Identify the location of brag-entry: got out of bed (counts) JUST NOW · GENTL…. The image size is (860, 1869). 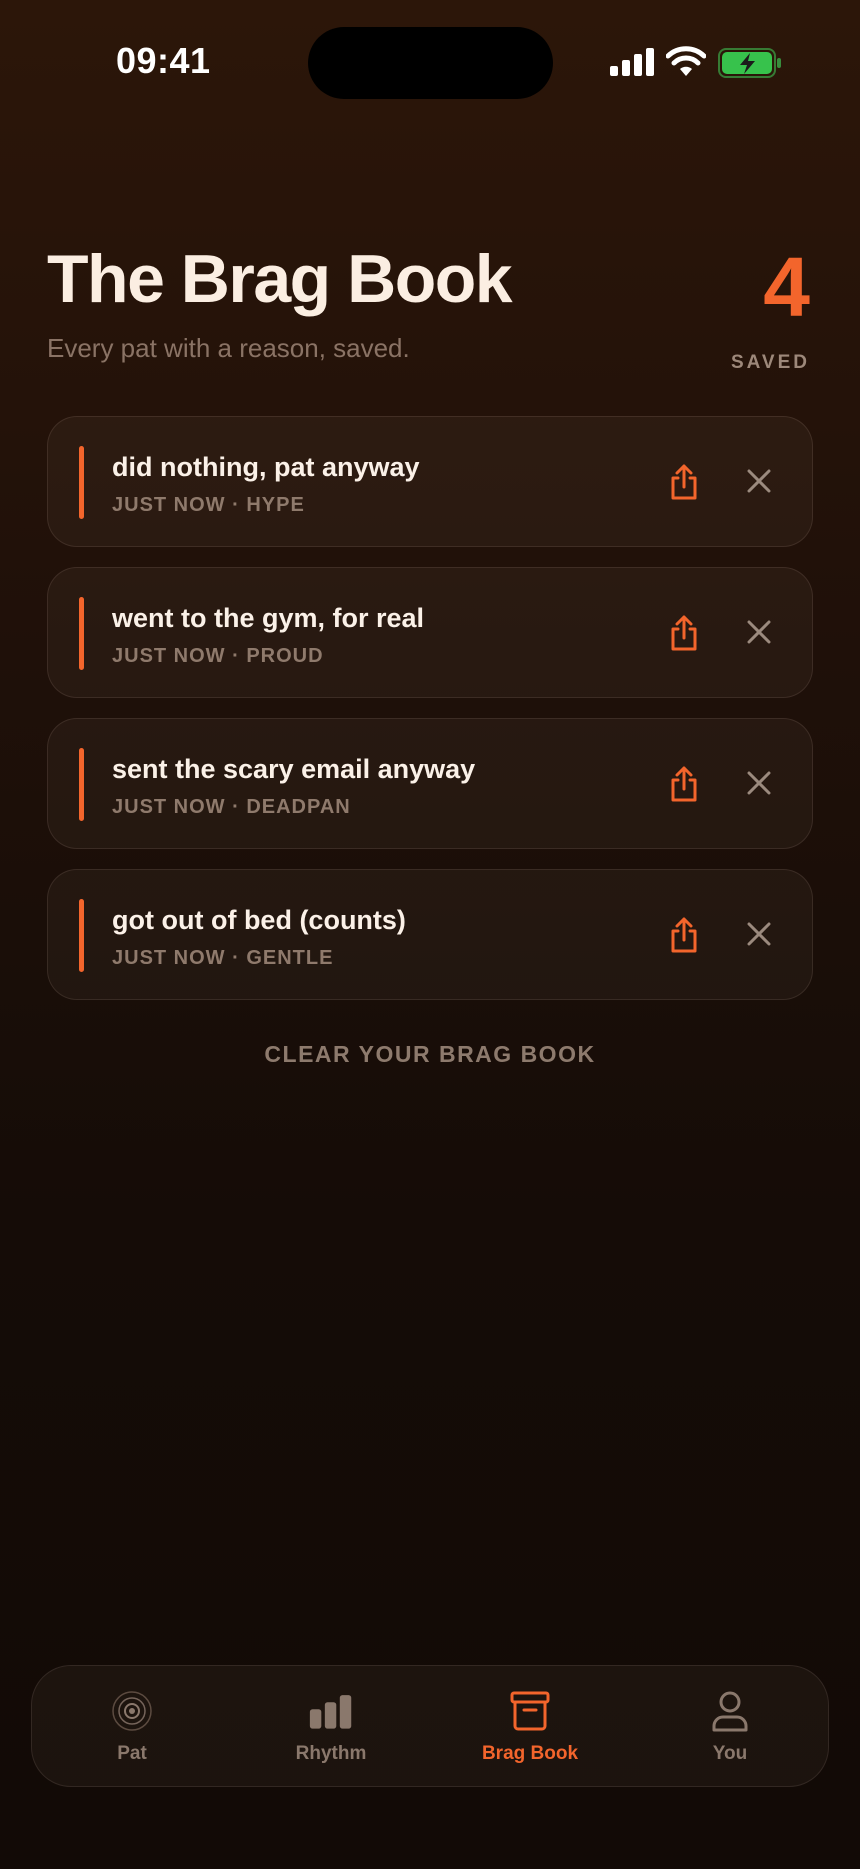
(430, 934).